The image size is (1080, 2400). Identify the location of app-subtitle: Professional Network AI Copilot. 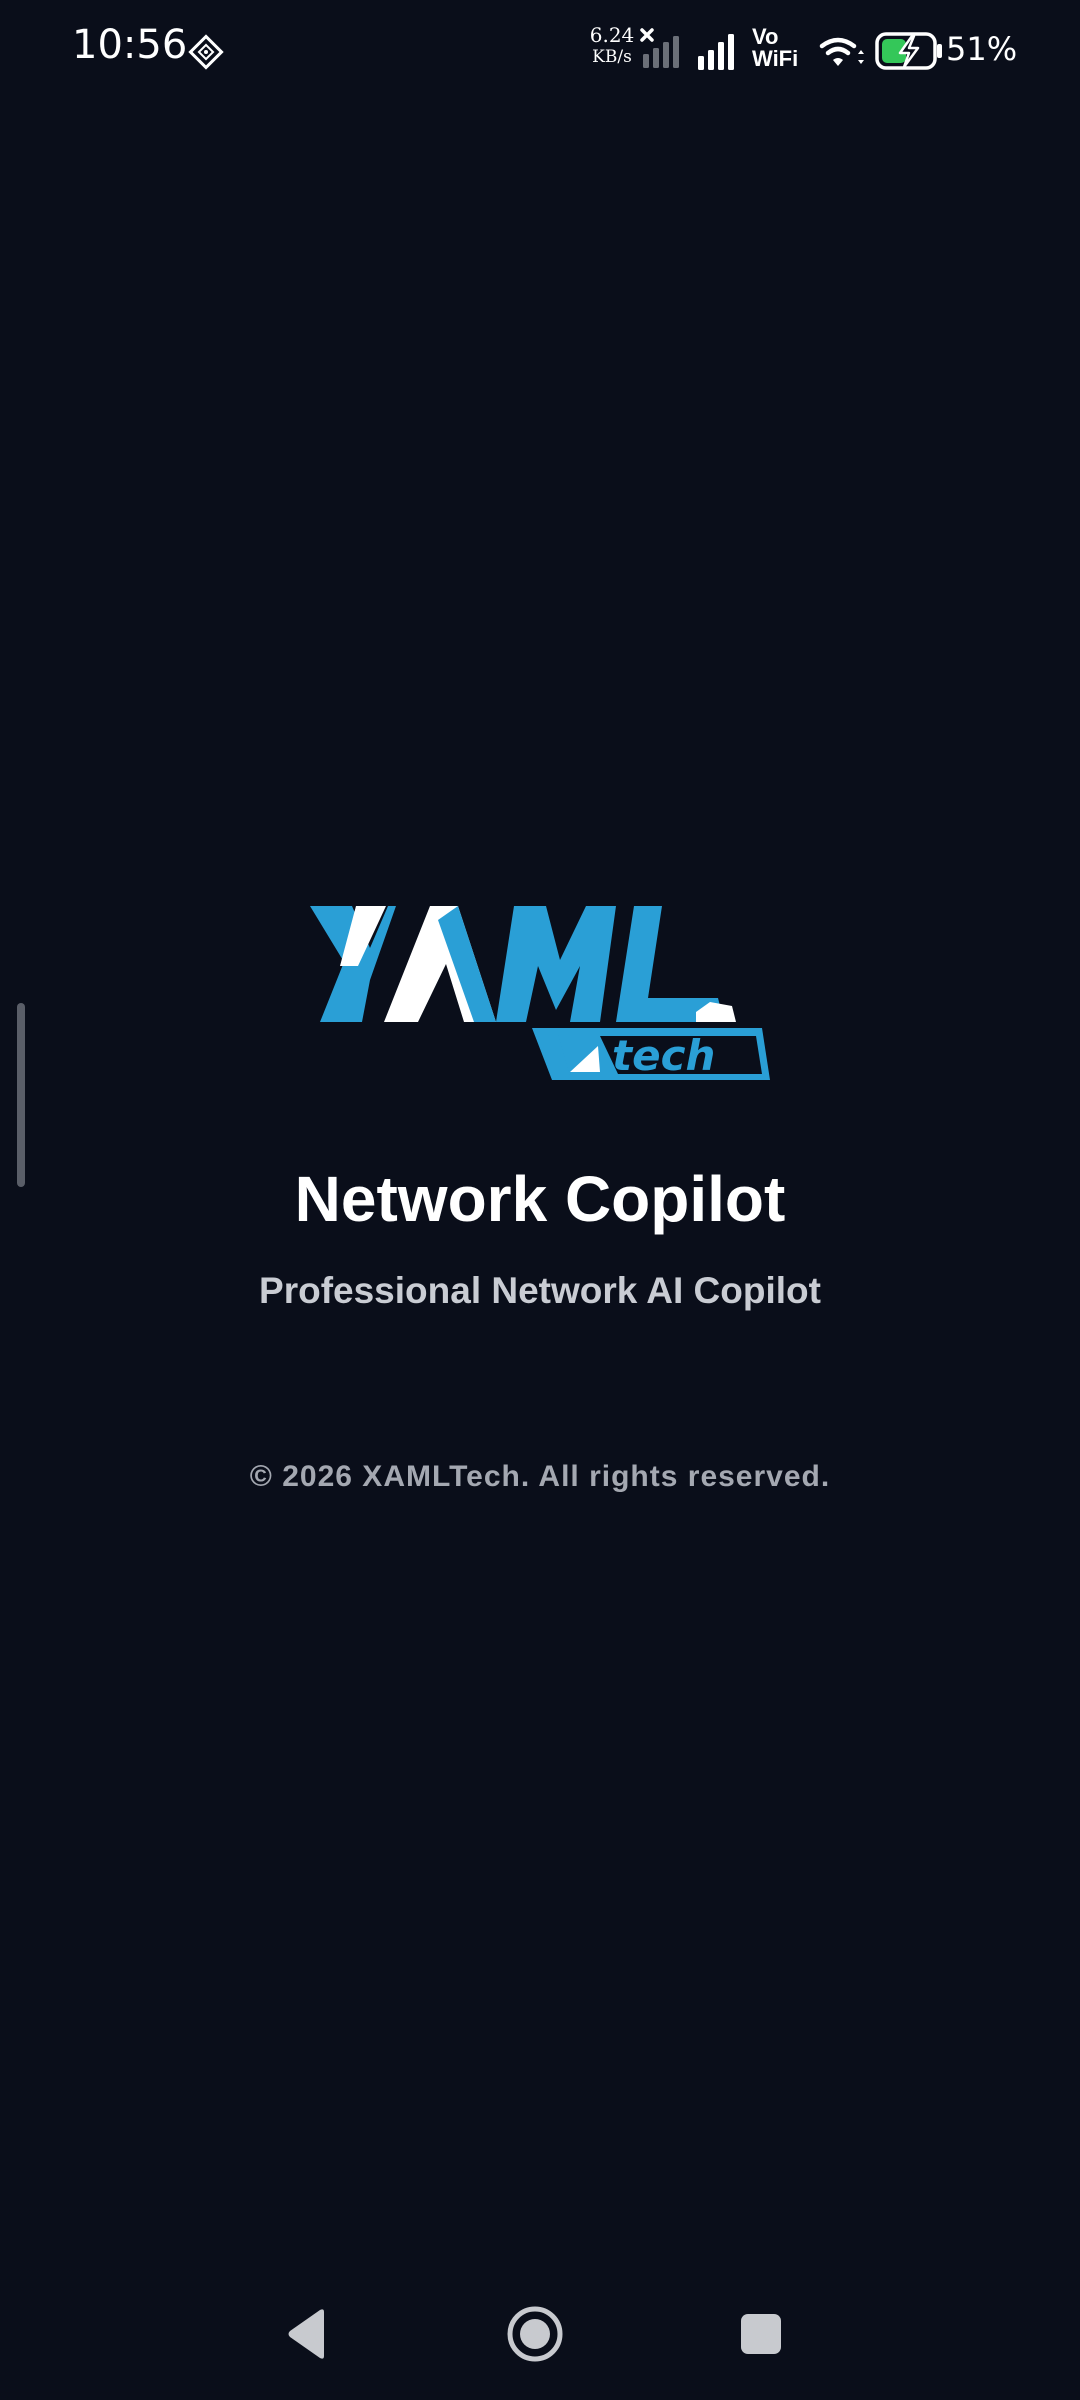
(540, 1290).